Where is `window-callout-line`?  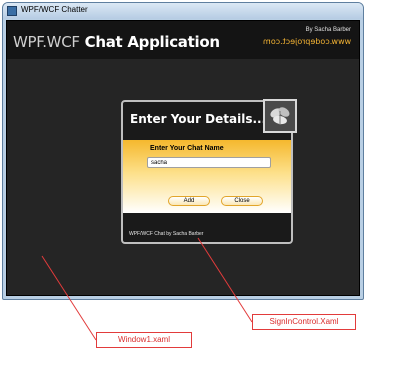 window-callout-line is located at coordinates (69, 298).